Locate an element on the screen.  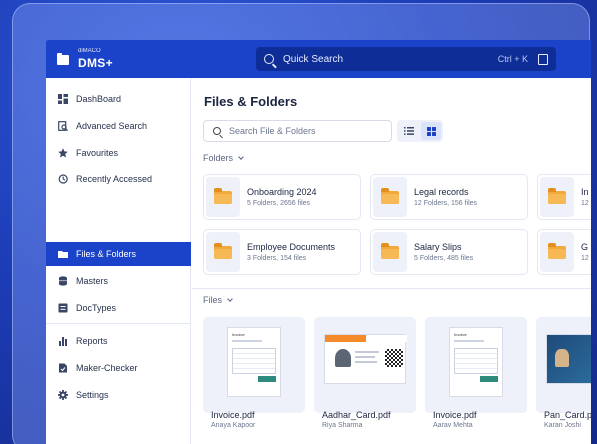
sidebar-item-advanced-search: Advanced Search is located at coordinates (118, 126).